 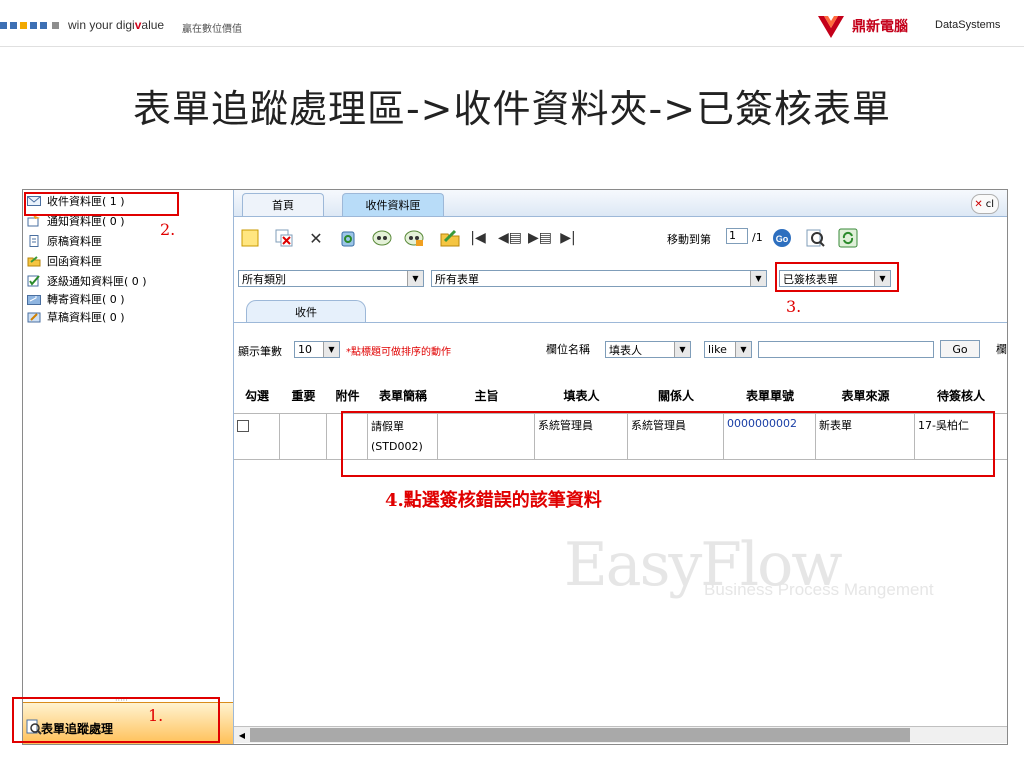 I want to click on go-page-icon: Go, so click(x=782, y=238).